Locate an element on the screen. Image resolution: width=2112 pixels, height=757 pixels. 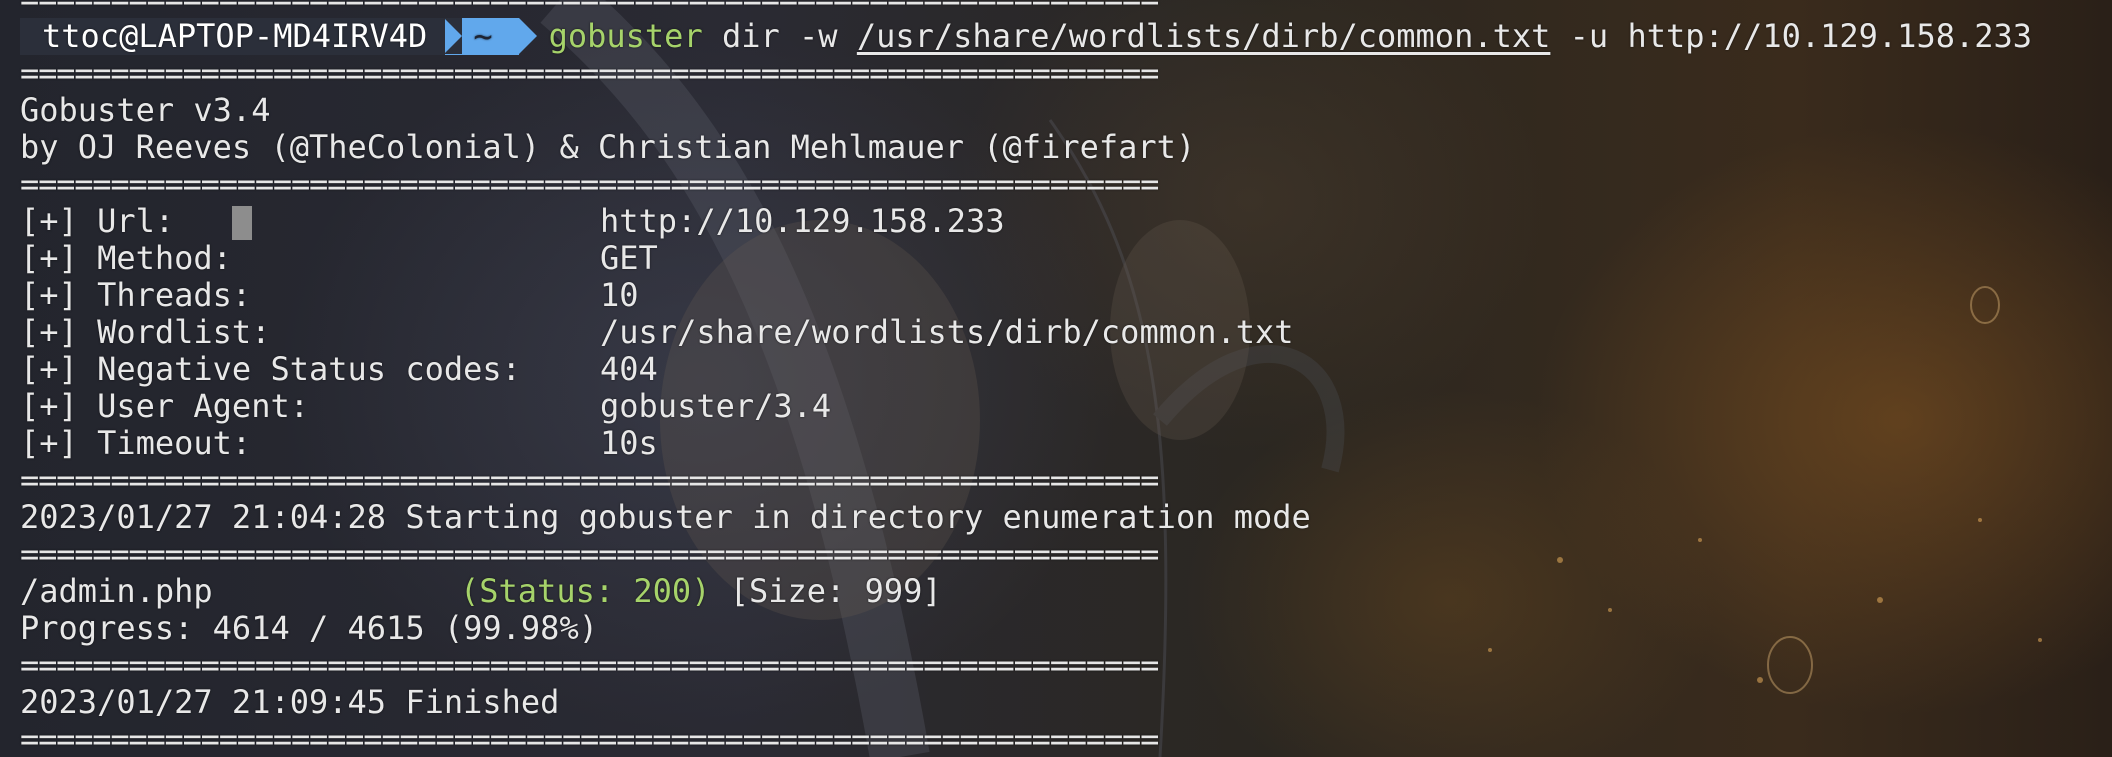
banner-title: Gobuster v3.4 is located at coordinates (145, 110).